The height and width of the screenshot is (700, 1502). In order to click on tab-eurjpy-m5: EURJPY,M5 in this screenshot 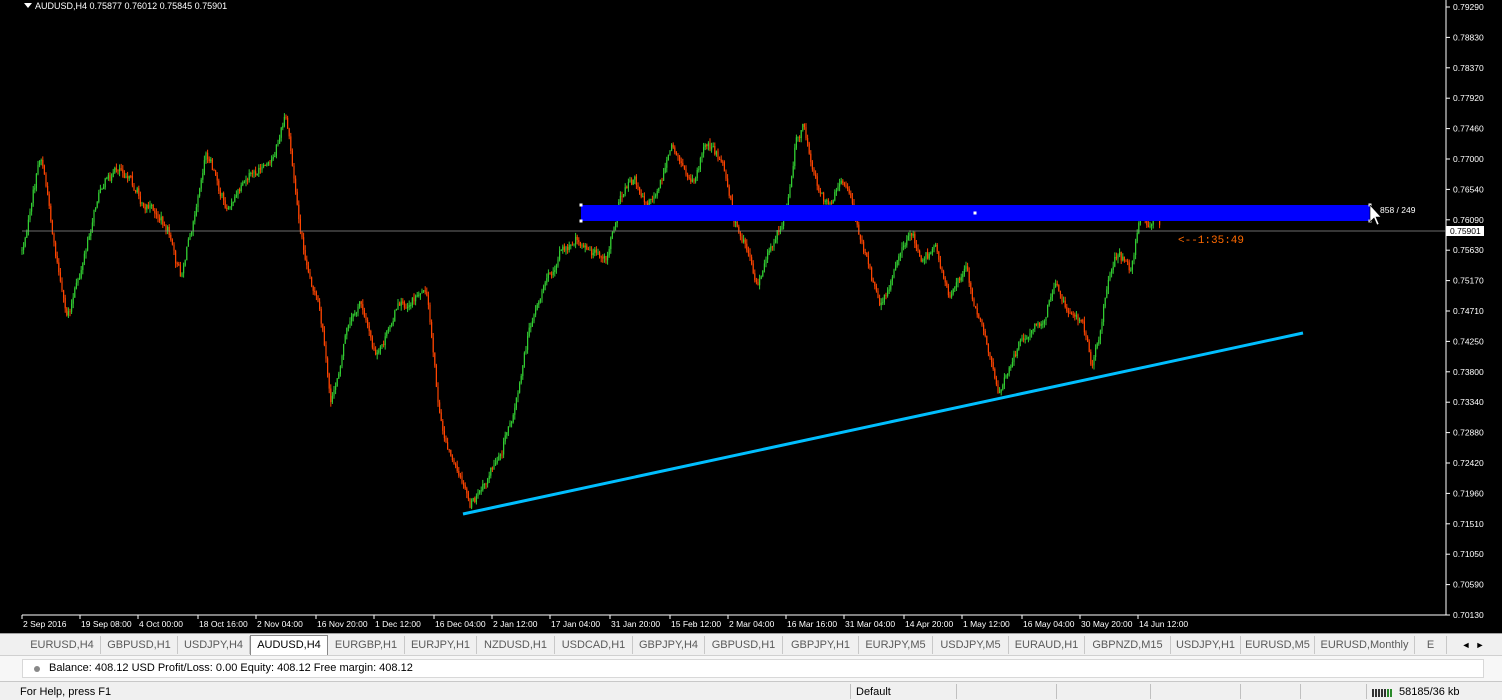, I will do `click(896, 645)`.